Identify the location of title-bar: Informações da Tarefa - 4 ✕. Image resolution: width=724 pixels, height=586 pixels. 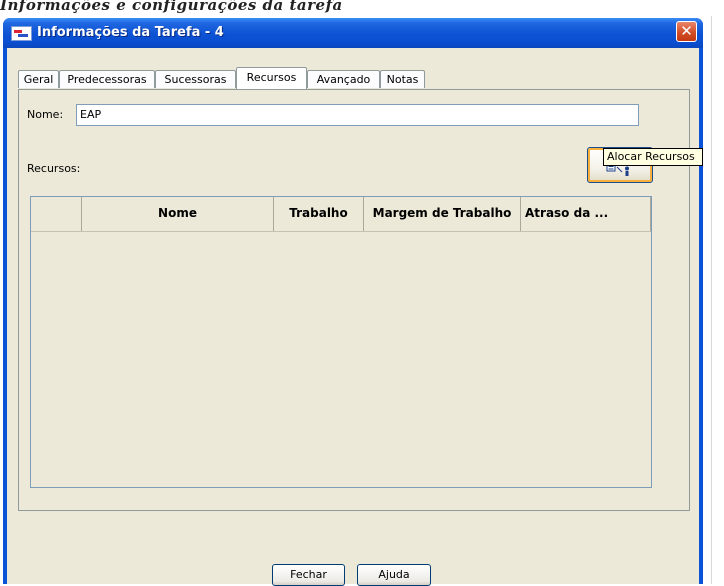
(353, 33).